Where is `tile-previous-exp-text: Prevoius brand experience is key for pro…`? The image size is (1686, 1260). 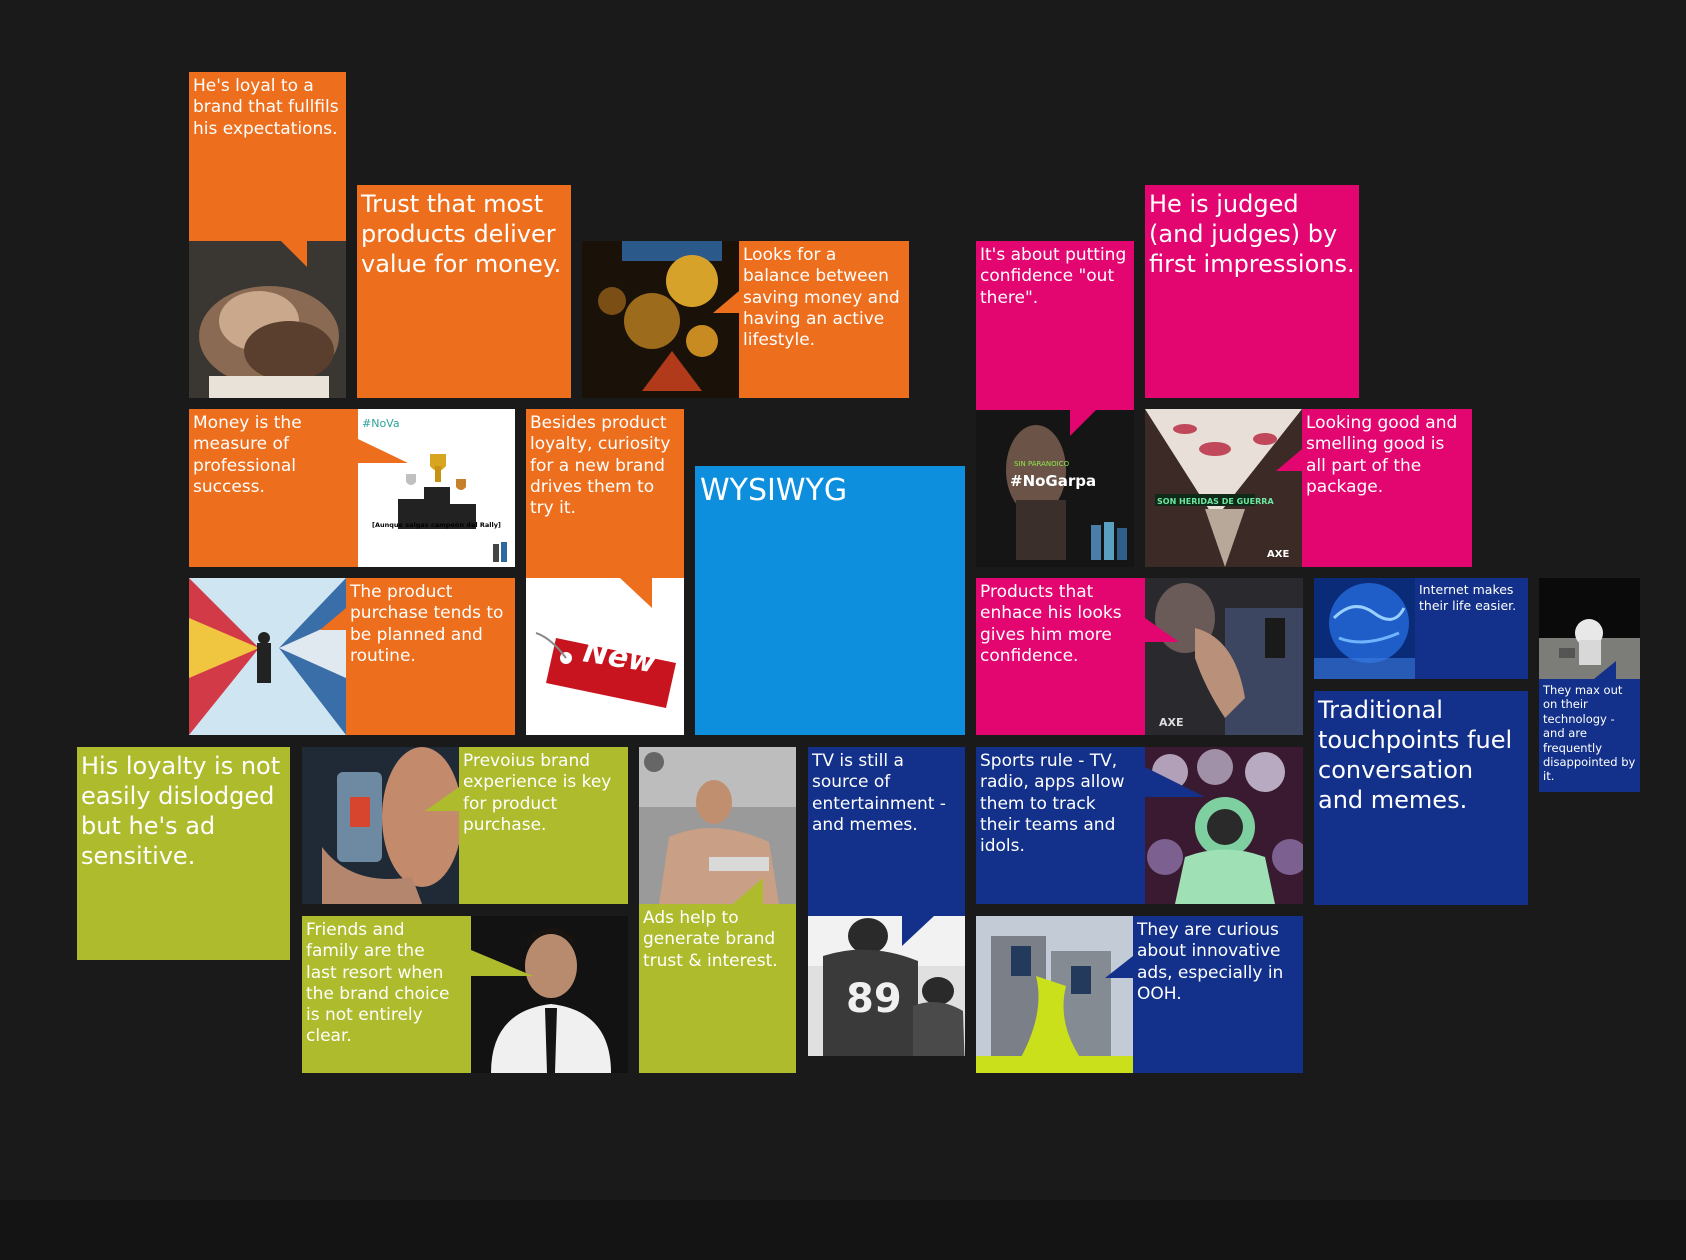 tile-previous-exp-text: Prevoius brand experience is key for pro… is located at coordinates (537, 793).